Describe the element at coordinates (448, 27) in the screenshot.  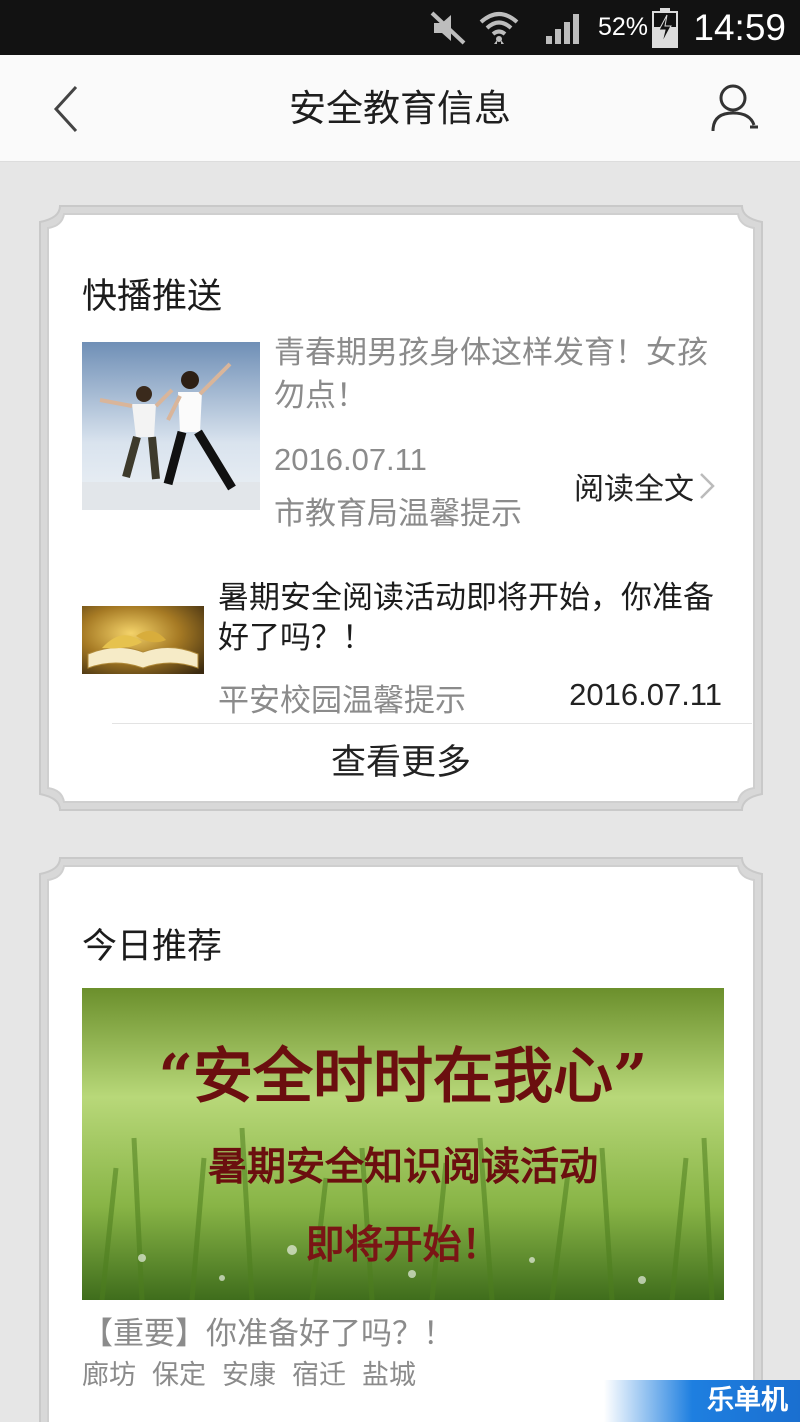
I see `mute-icon` at that location.